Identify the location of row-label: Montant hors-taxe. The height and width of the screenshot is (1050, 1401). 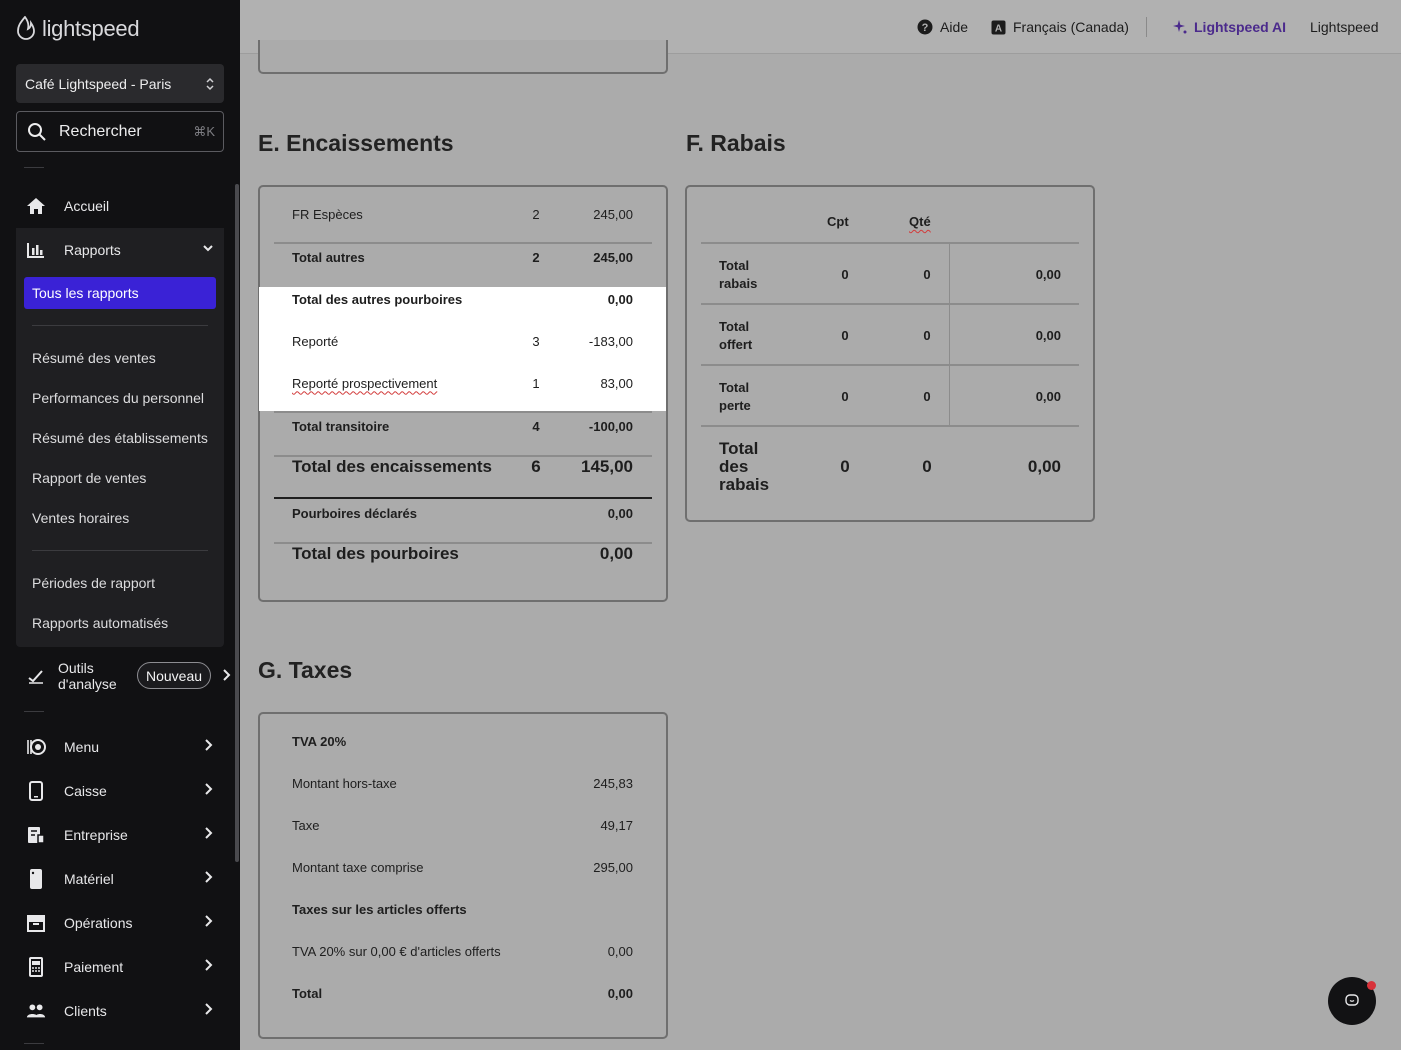
(344, 783).